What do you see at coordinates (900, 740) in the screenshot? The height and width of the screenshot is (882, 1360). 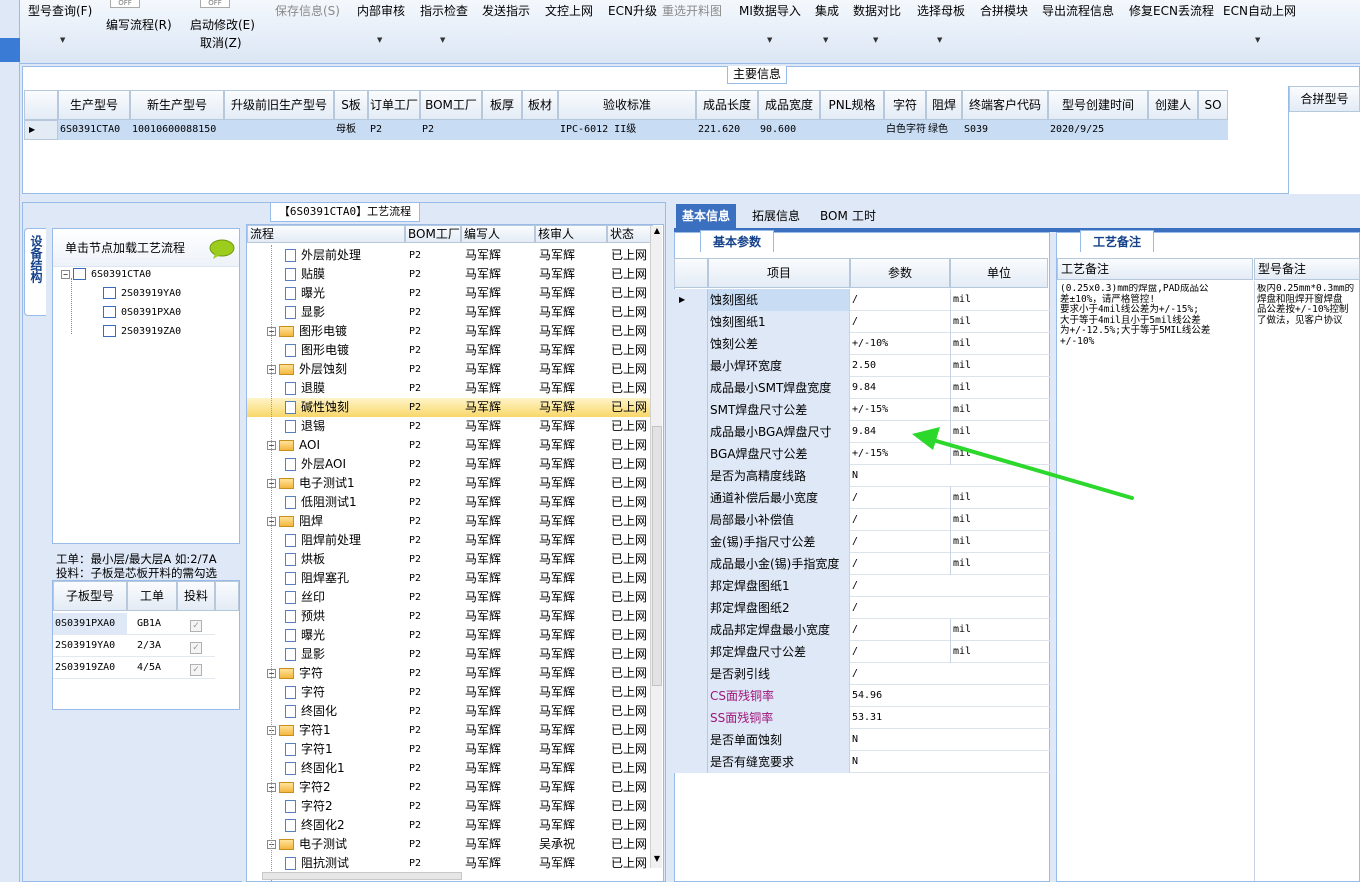 I see `param-value: N` at bounding box center [900, 740].